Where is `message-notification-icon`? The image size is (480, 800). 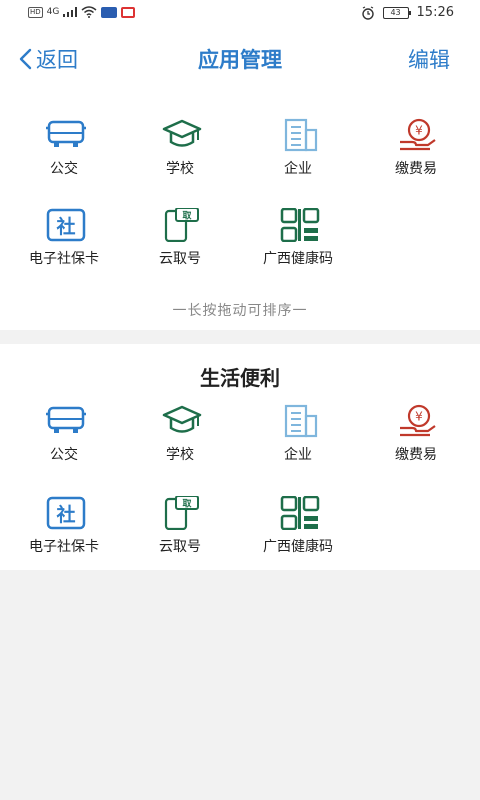
message-notification-icon is located at coordinates (128, 12).